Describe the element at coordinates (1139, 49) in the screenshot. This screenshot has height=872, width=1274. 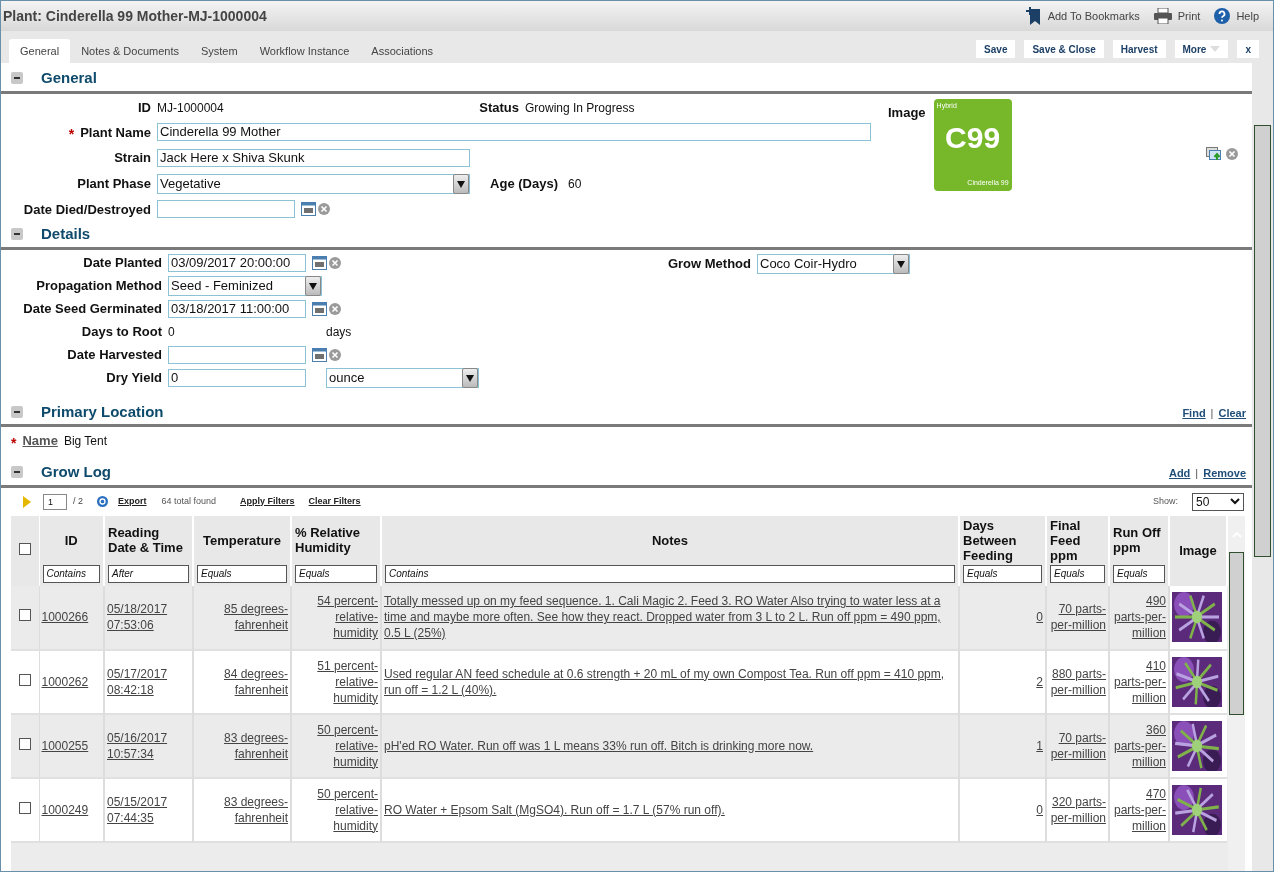
I see `toolbar-button: Harvest` at that location.